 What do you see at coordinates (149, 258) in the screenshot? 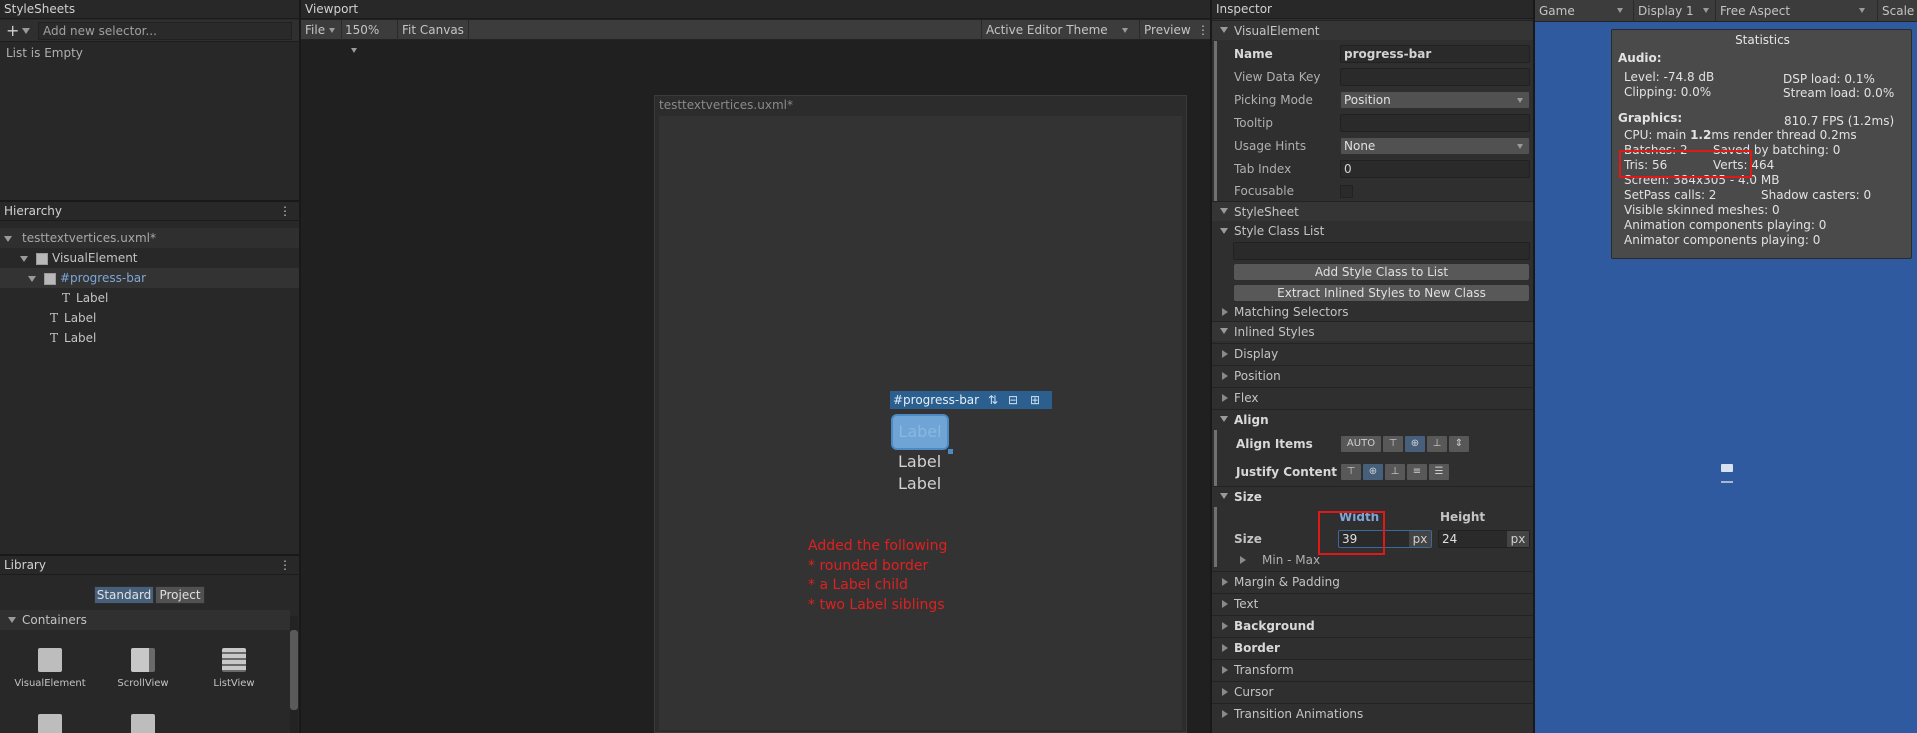
I see `hierarchy-item-visualelement: VisualElement` at bounding box center [149, 258].